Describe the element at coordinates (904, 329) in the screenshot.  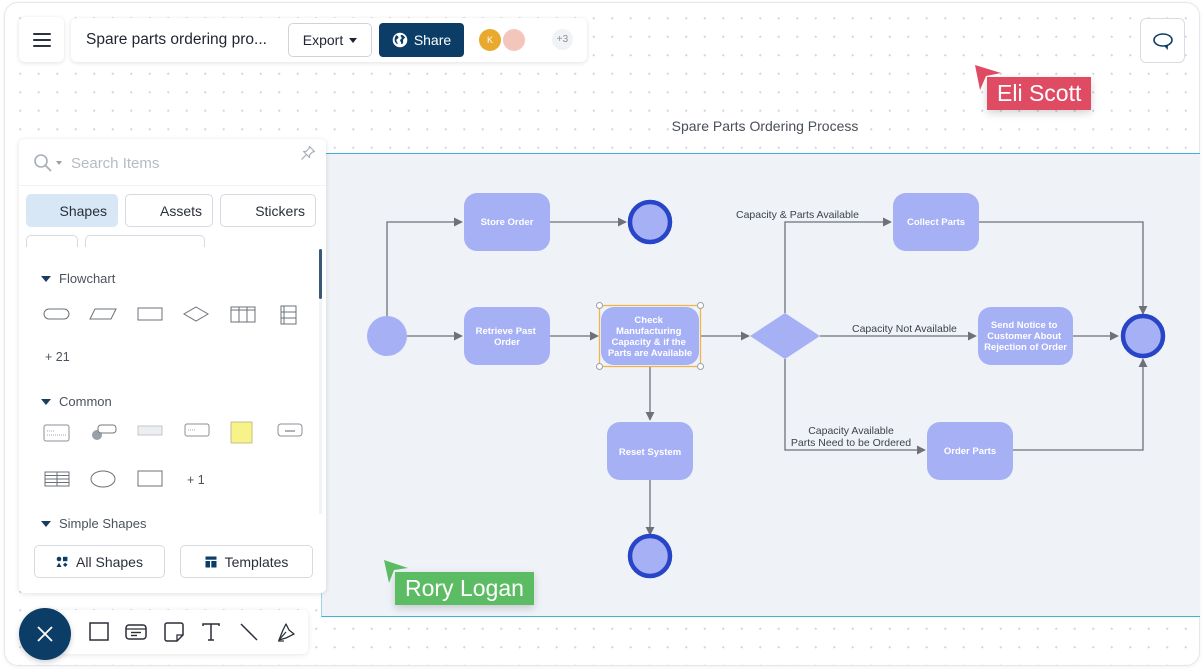
I see `edge-label-not-available: Capacity Not Available` at that location.